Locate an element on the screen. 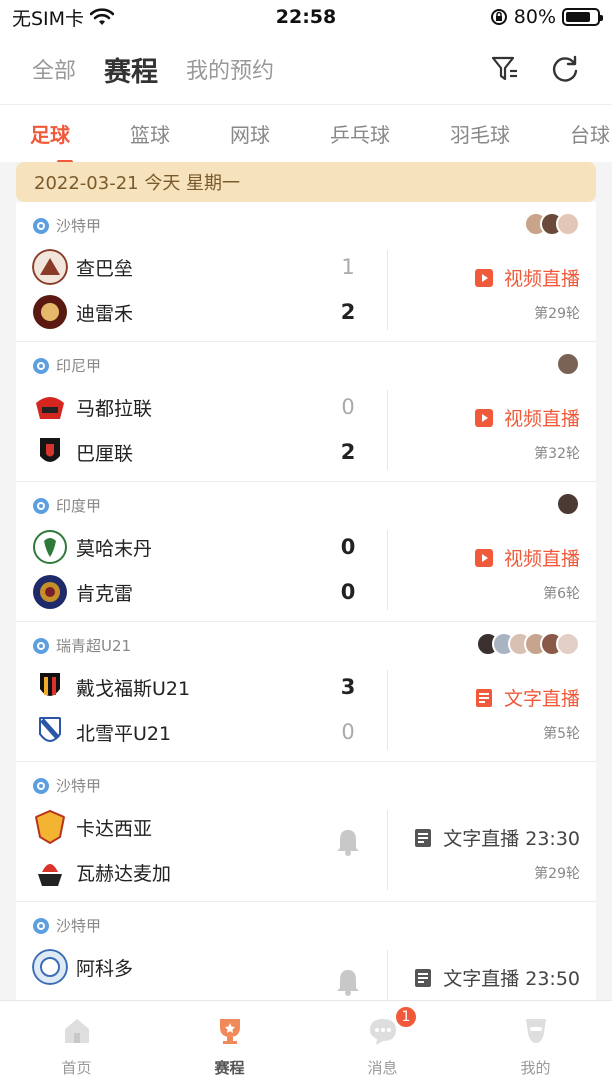  tab-table-tennis: 乒乓球 is located at coordinates (360, 133).